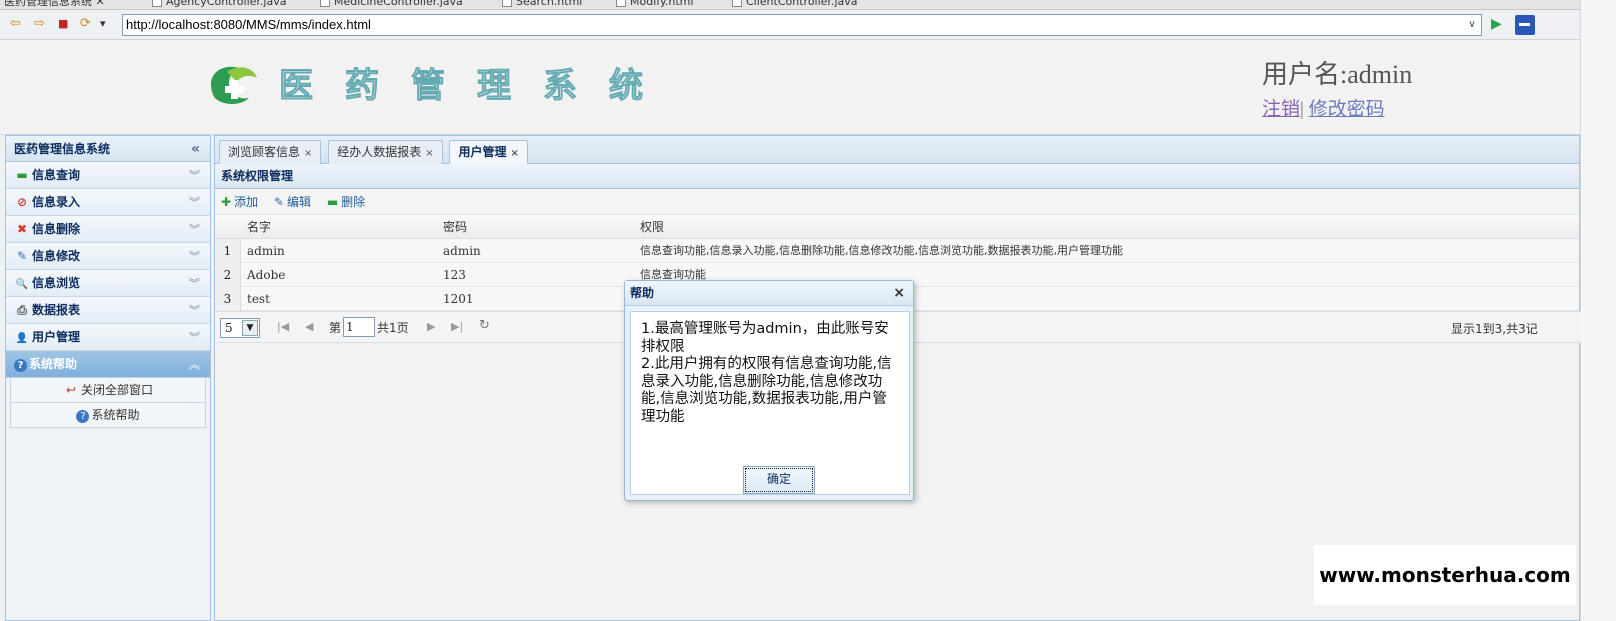 Image resolution: width=1616 pixels, height=621 pixels. Describe the element at coordinates (39, 24) in the screenshot. I see `forward-icon: ⇨` at that location.